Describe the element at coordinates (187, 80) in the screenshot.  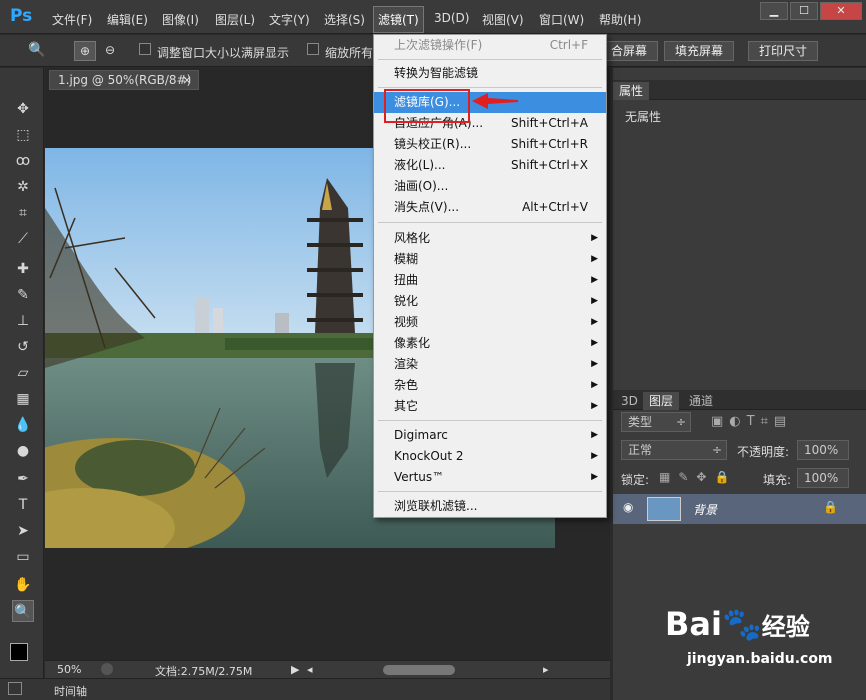
I see `tab-close-icon: ×` at that location.